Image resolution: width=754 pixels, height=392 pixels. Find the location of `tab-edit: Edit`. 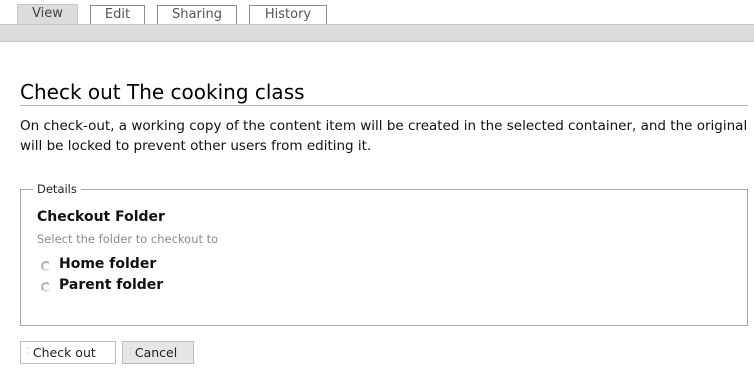

tab-edit: Edit is located at coordinates (117, 14).